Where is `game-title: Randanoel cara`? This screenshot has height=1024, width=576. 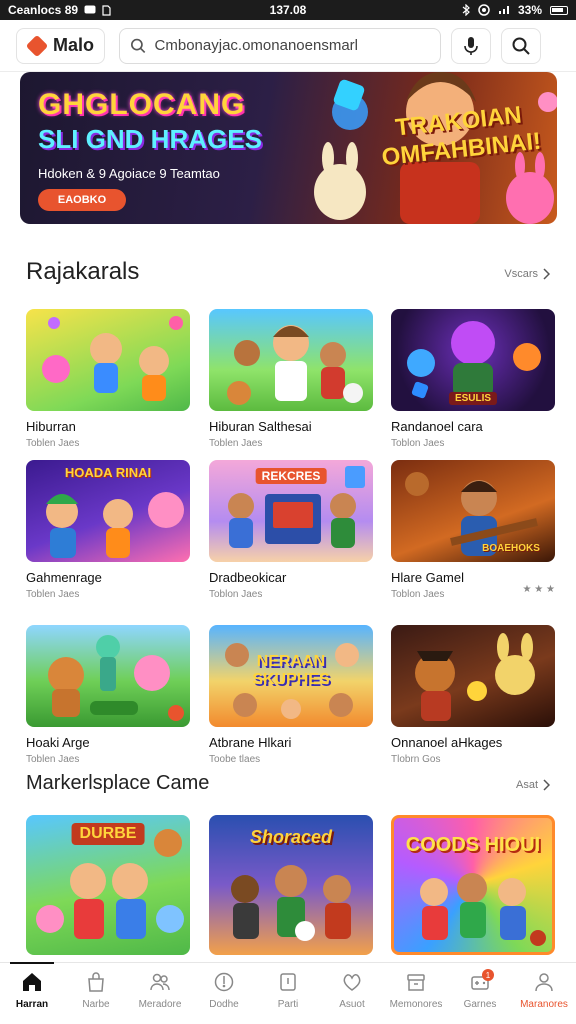 game-title: Randanoel cara is located at coordinates (437, 426).